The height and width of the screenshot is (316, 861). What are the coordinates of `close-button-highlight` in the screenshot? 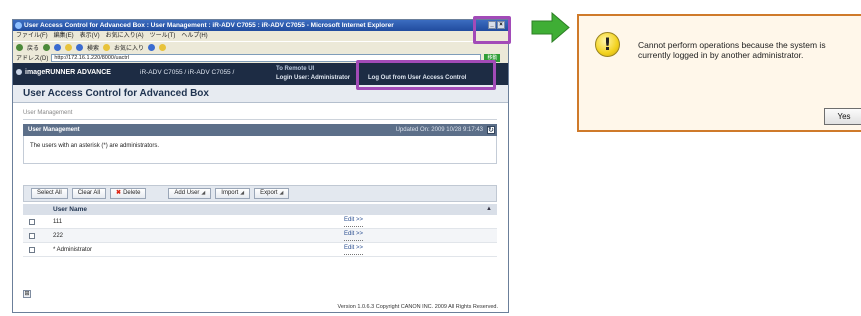 It's located at (492, 30).